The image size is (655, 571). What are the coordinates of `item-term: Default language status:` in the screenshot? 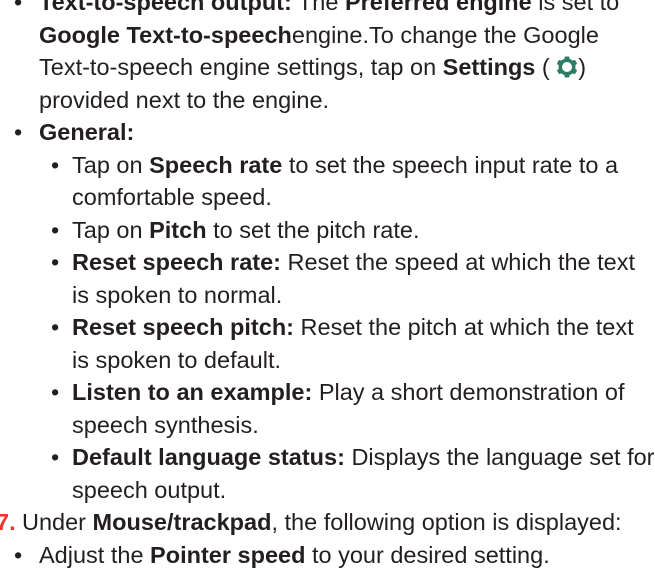 It's located at (208, 457).